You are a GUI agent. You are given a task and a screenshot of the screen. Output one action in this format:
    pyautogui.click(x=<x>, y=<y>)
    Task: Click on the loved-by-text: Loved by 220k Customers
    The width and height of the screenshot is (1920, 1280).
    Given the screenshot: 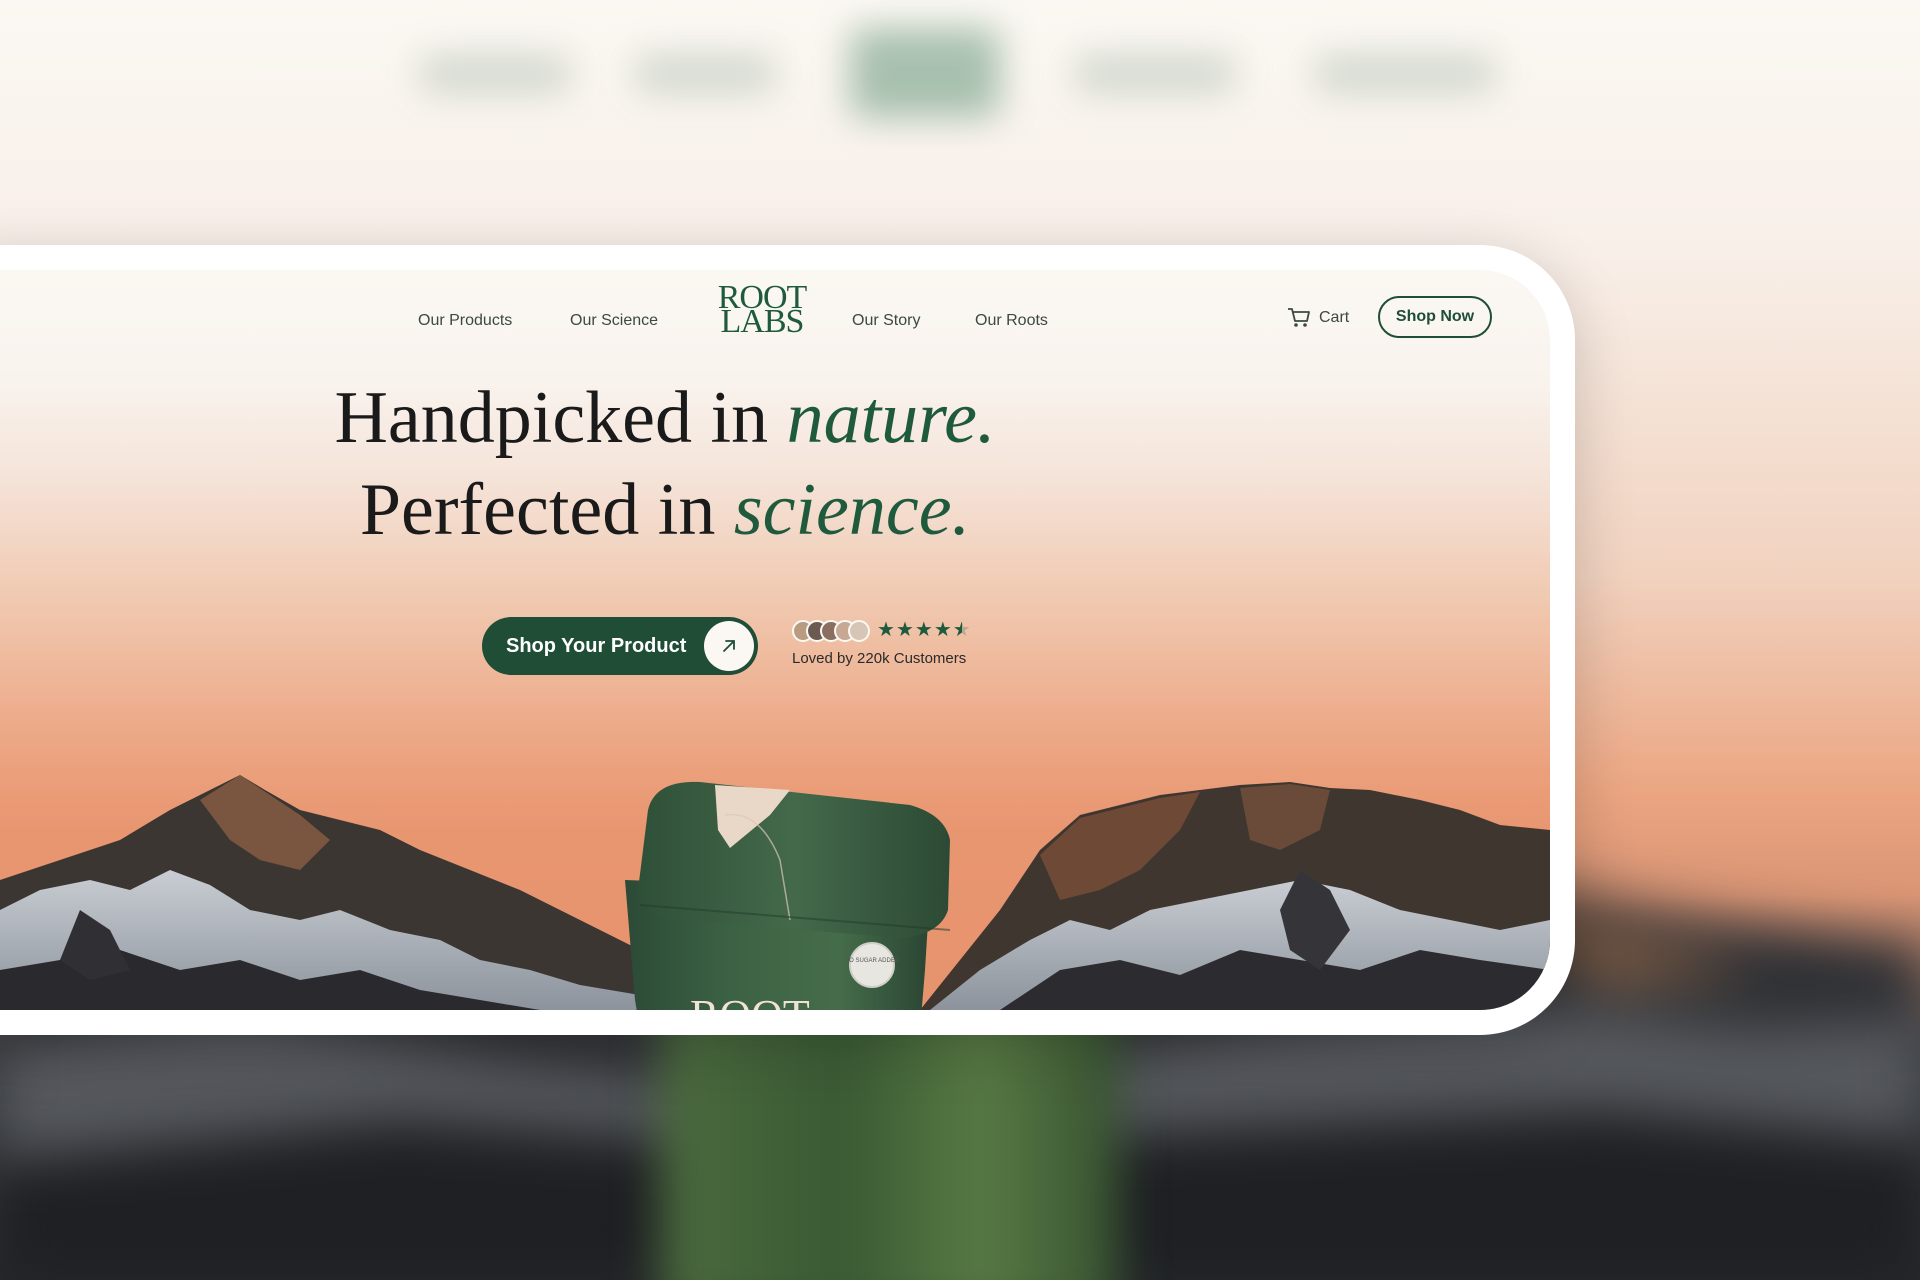 What is the action you would take?
    pyautogui.click(x=879, y=658)
    